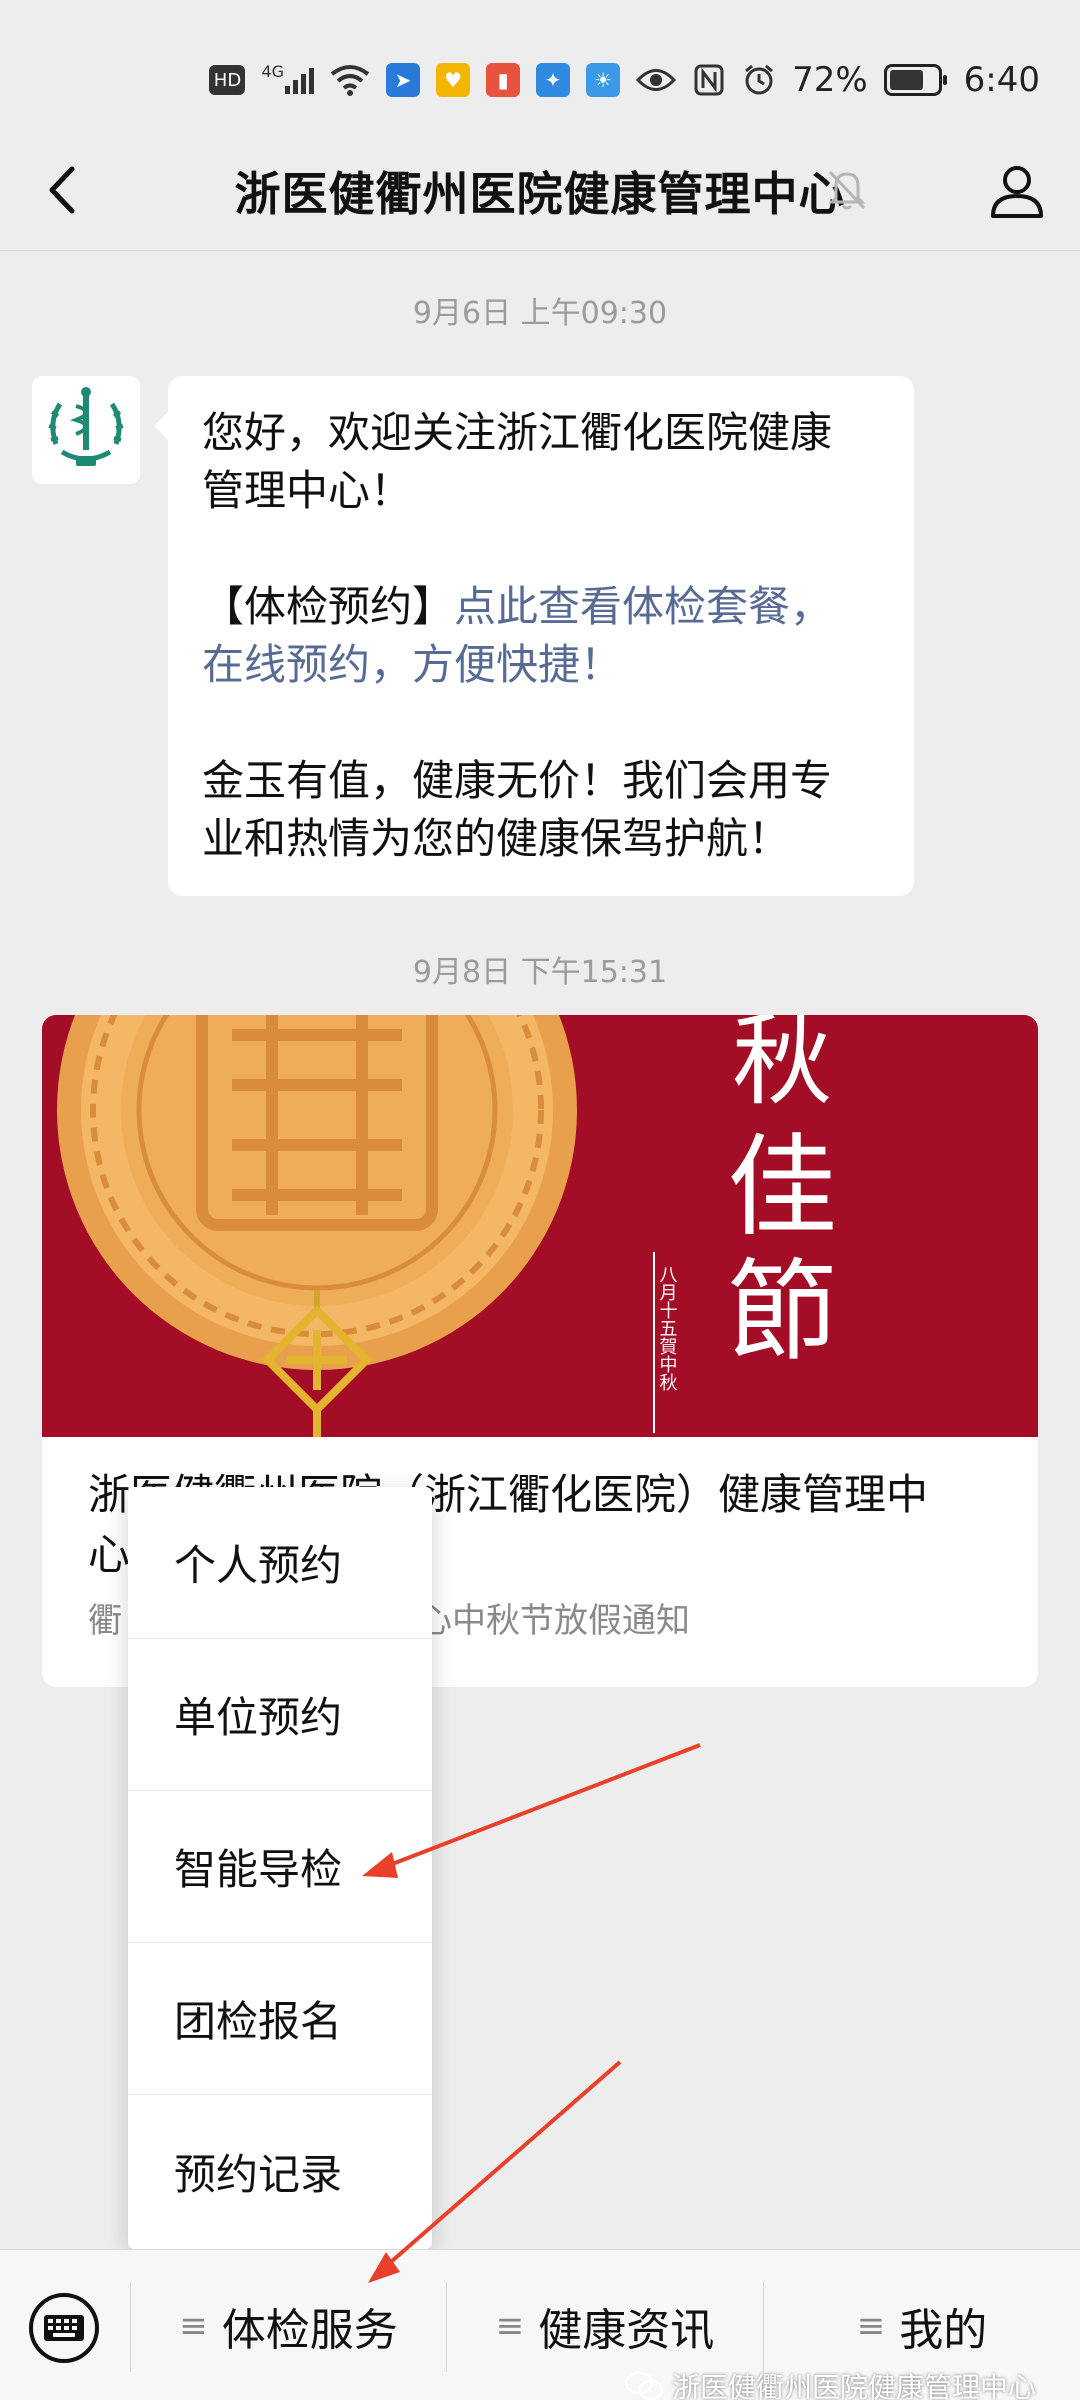 This screenshot has width=1080, height=2400. I want to click on eye-icon, so click(656, 80).